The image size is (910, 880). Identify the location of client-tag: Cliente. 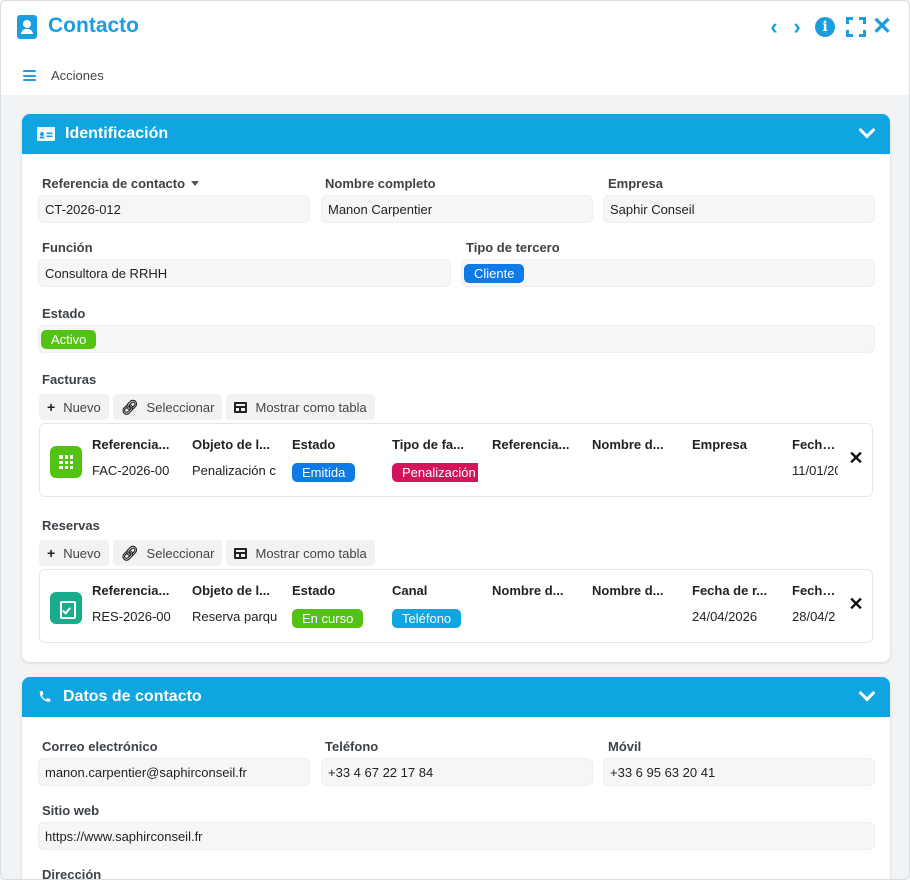
(494, 273).